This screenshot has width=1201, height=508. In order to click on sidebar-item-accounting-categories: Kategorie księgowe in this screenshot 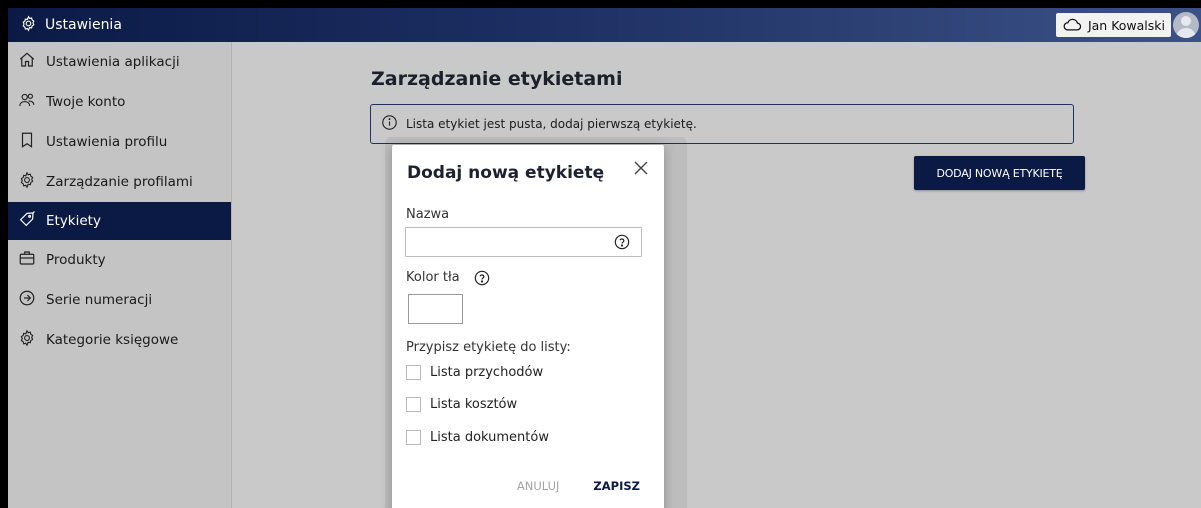, I will do `click(119, 340)`.